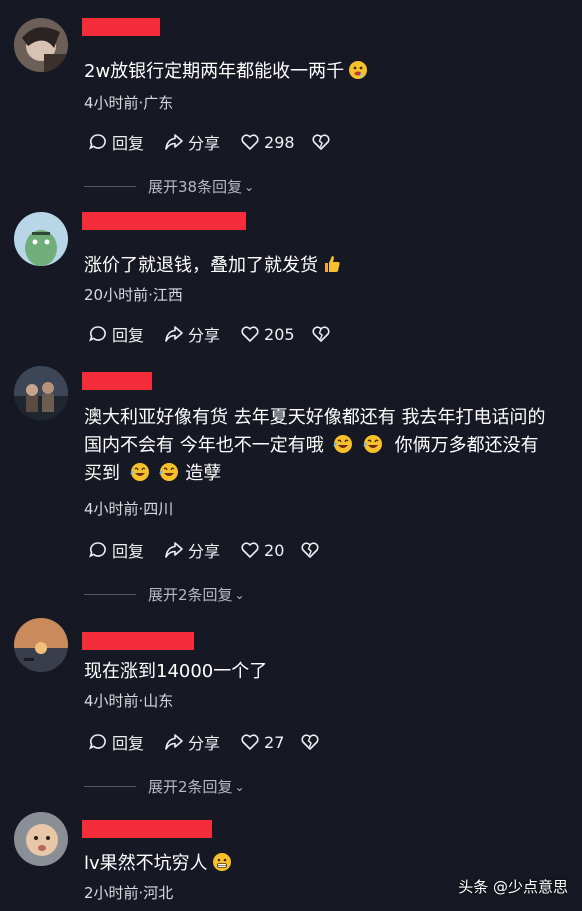  Describe the element at coordinates (129, 701) in the screenshot. I see `comment-meta: 4小时前·山东` at that location.